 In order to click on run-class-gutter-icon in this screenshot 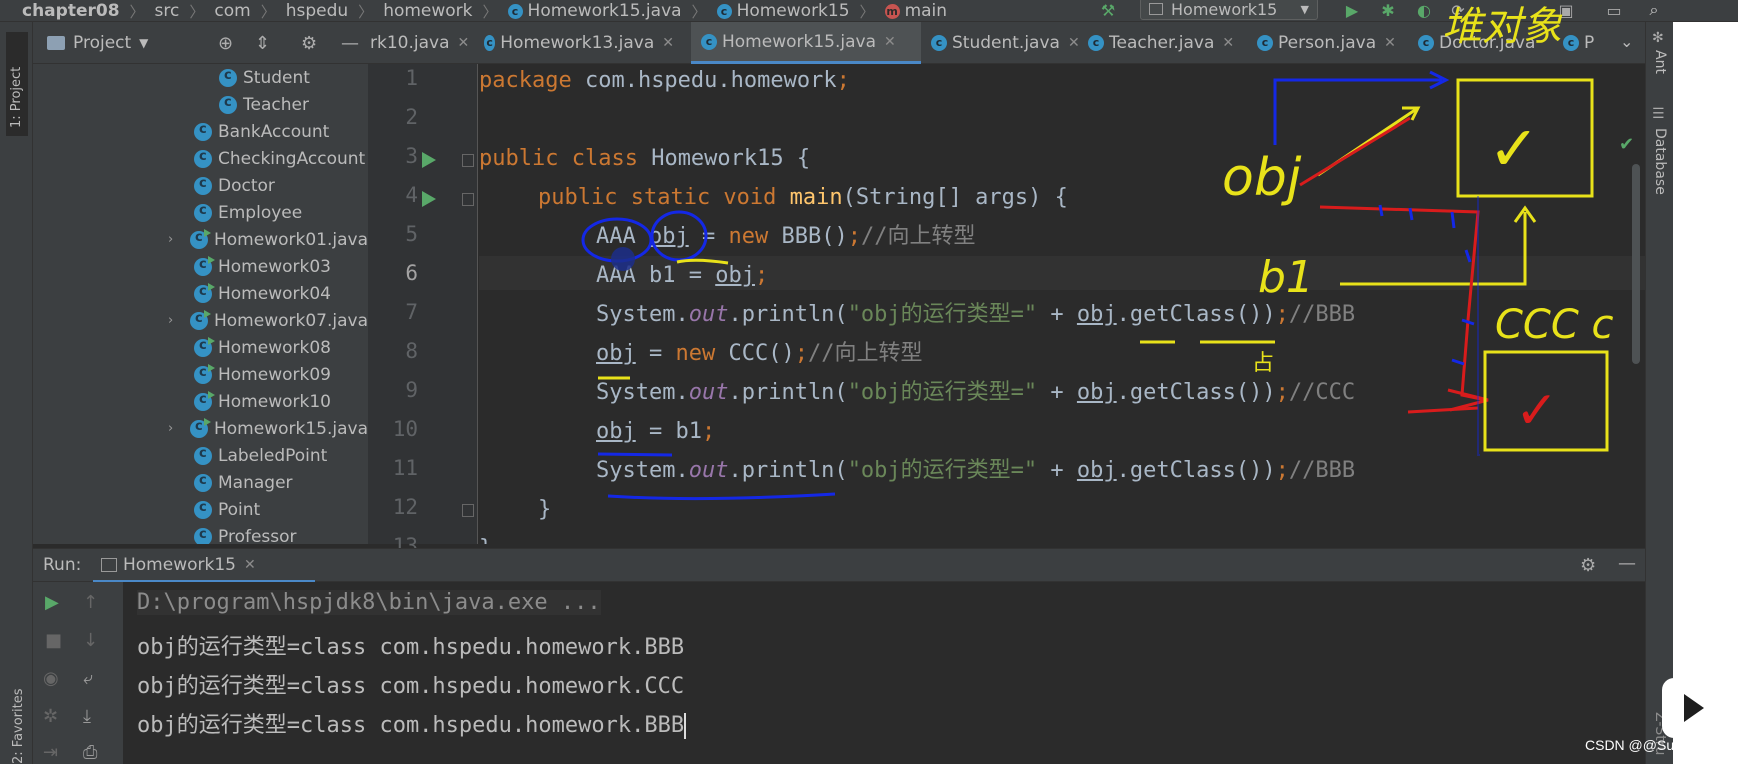, I will do `click(429, 160)`.